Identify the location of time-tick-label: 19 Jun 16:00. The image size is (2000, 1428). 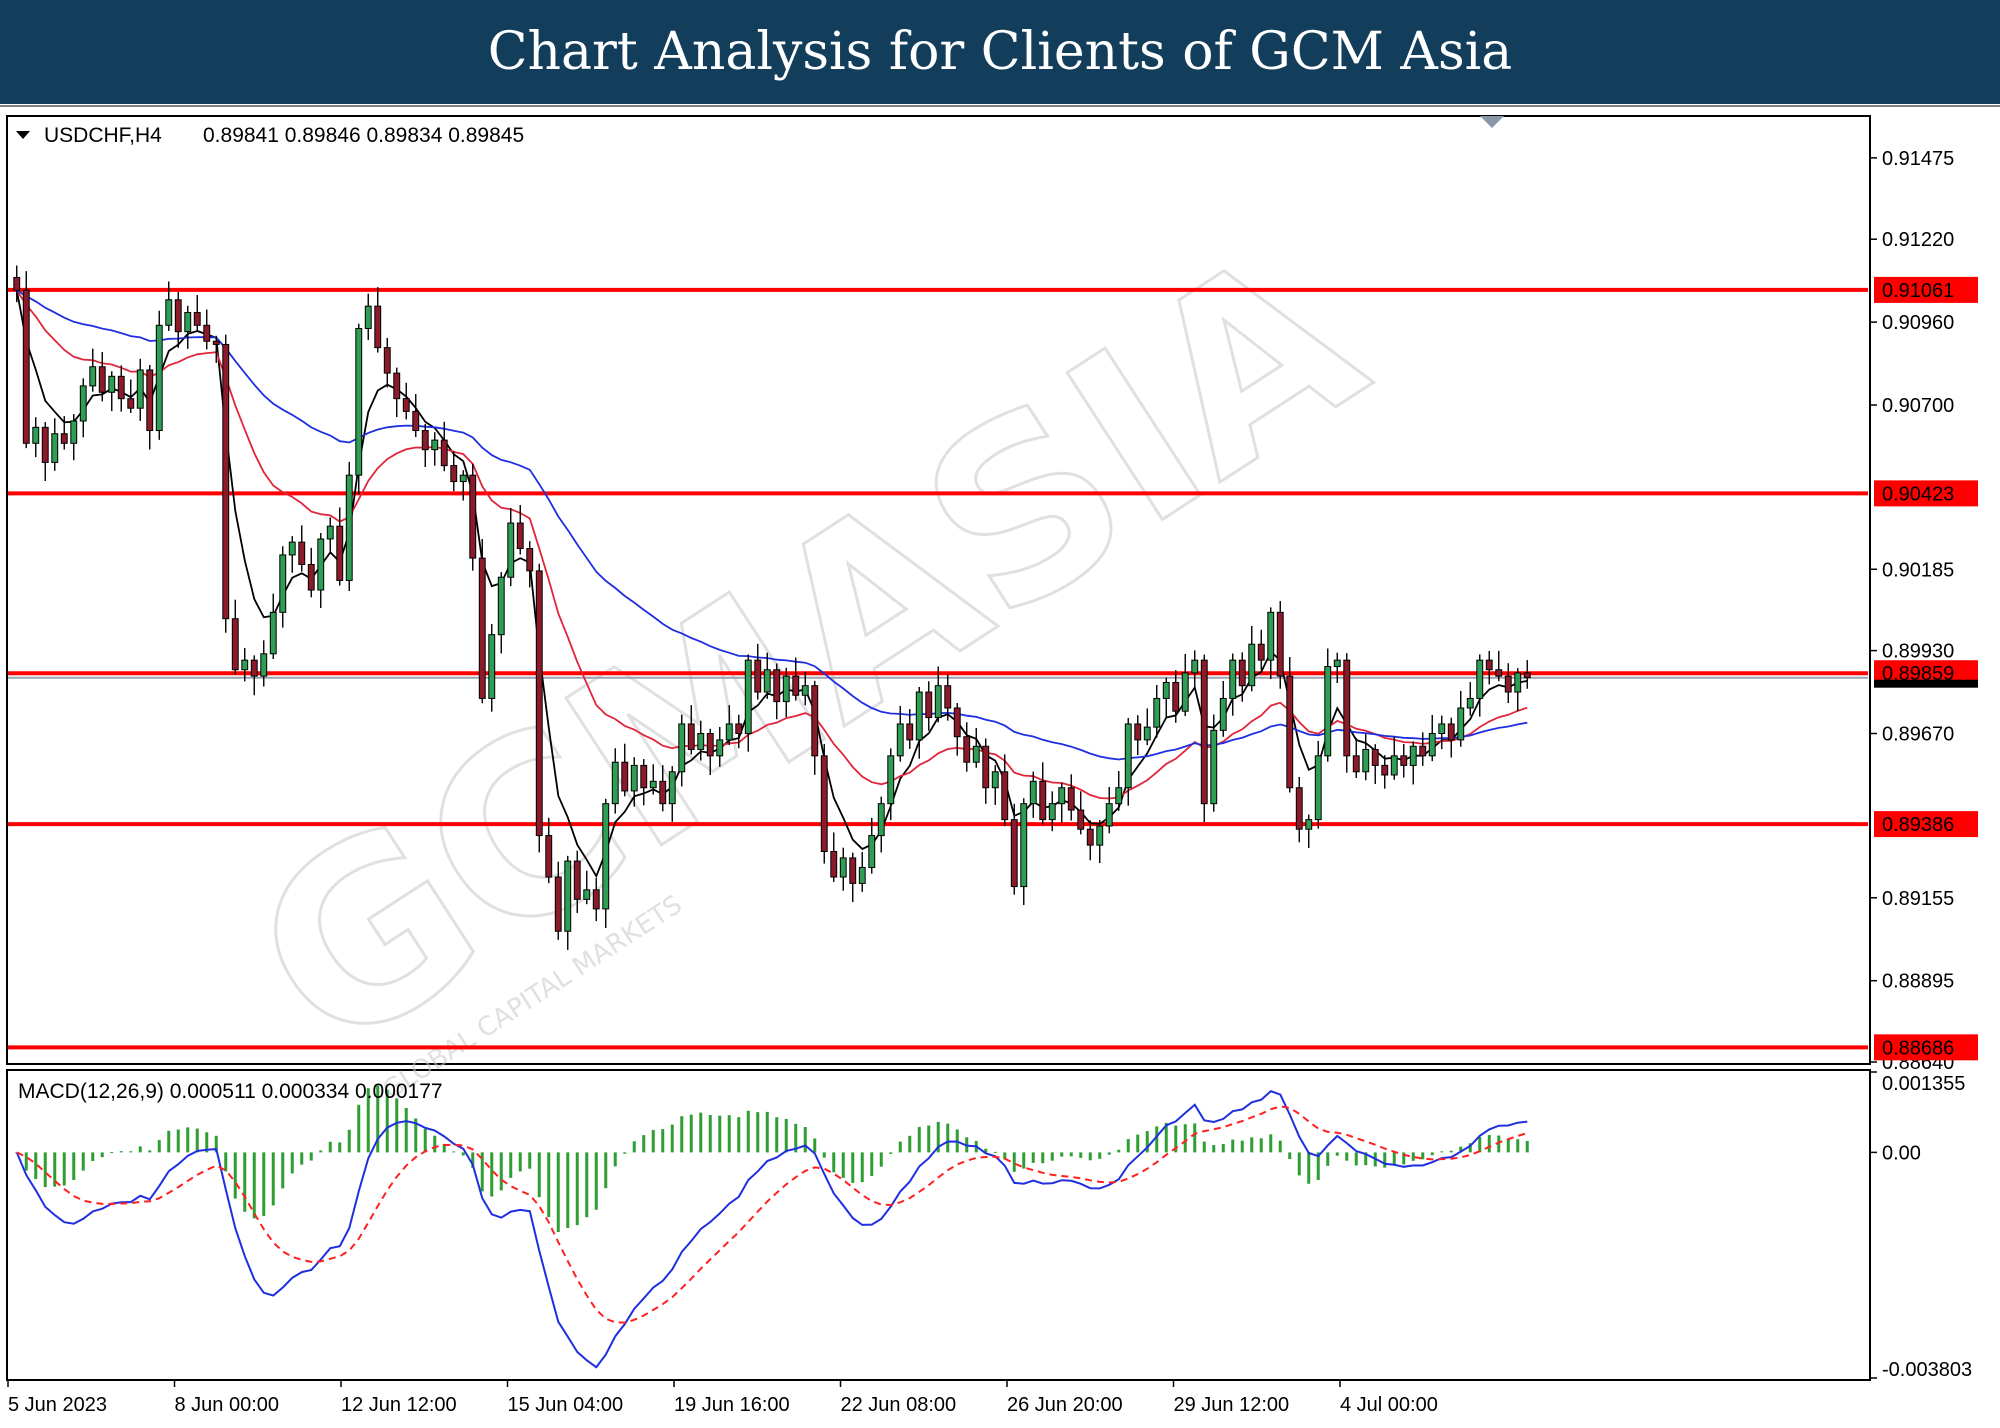
(732, 1405).